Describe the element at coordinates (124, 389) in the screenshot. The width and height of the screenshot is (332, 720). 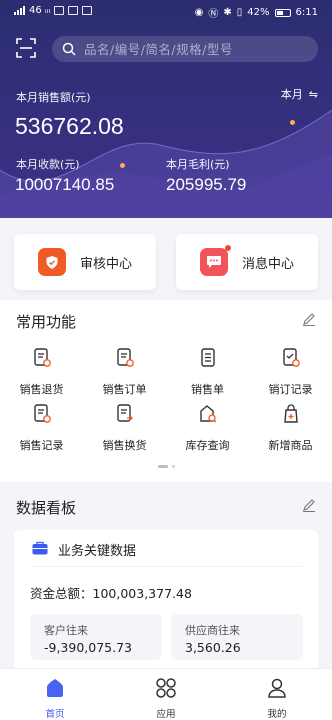
I see `grid-item-label: 销售订单` at that location.